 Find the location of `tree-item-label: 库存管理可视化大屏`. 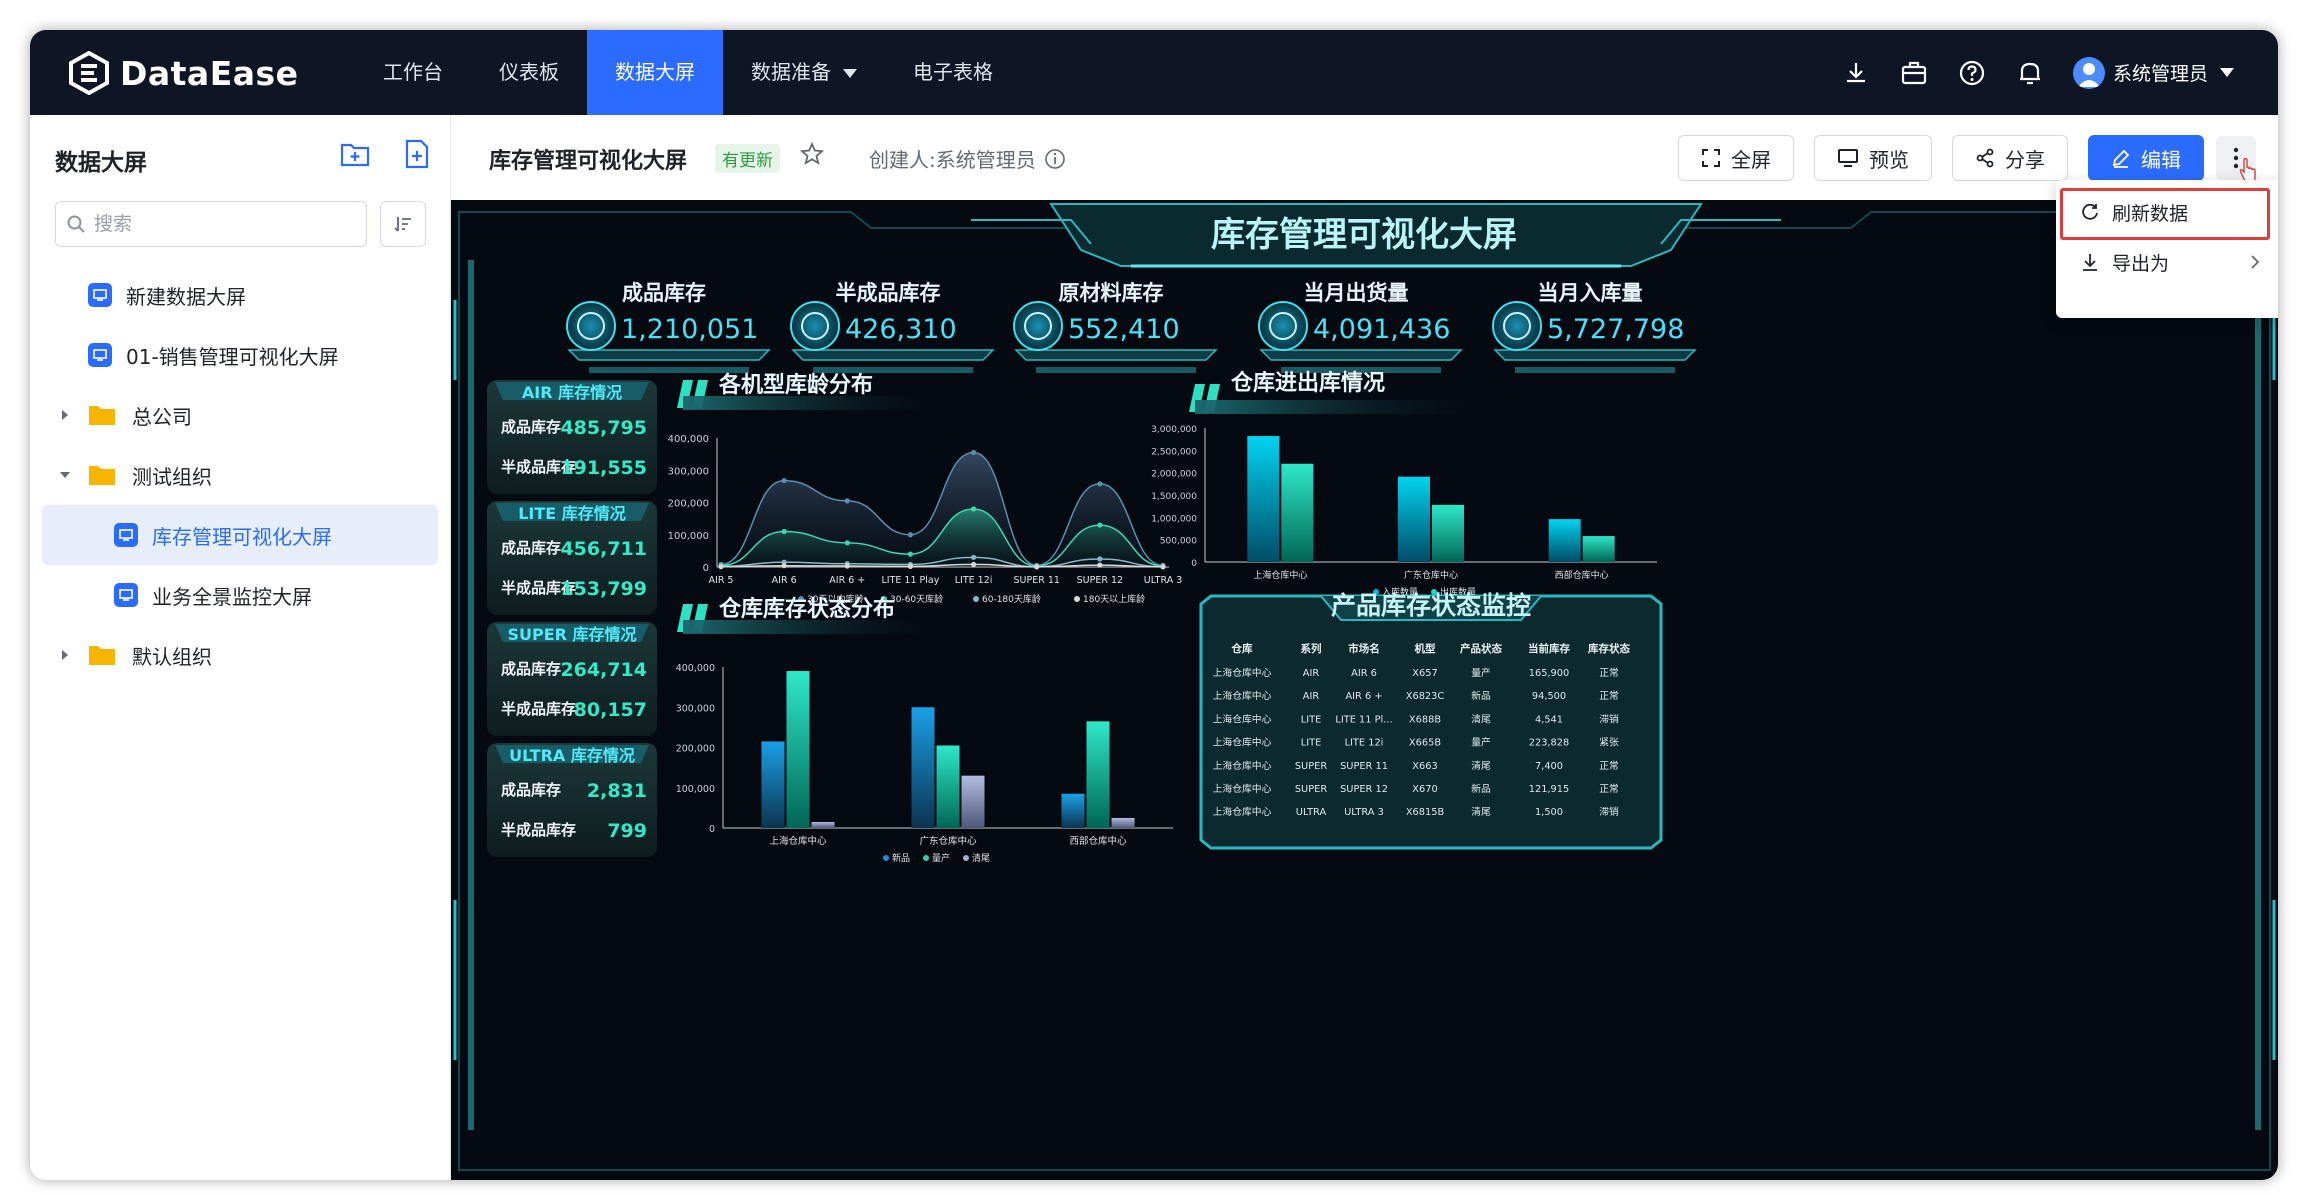

tree-item-label: 库存管理可视化大屏 is located at coordinates (242, 536).